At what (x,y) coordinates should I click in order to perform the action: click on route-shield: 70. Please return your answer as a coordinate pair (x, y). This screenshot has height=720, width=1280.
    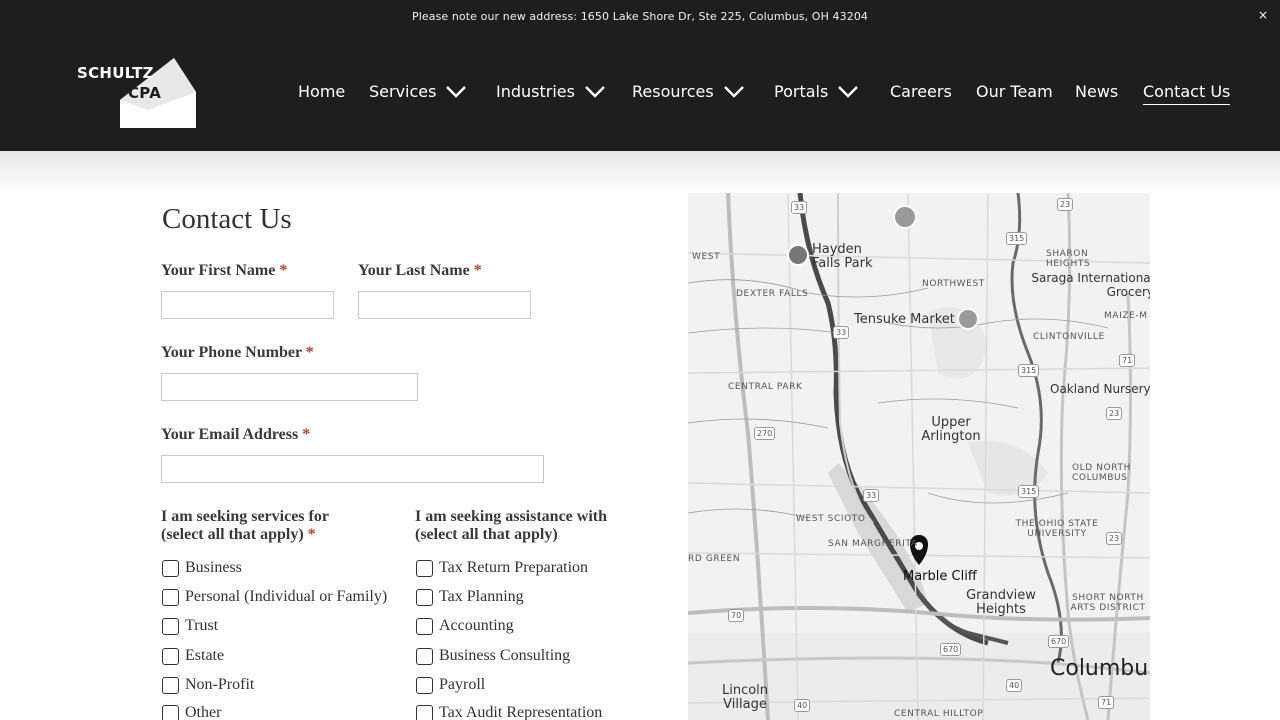
    Looking at the image, I should click on (736, 615).